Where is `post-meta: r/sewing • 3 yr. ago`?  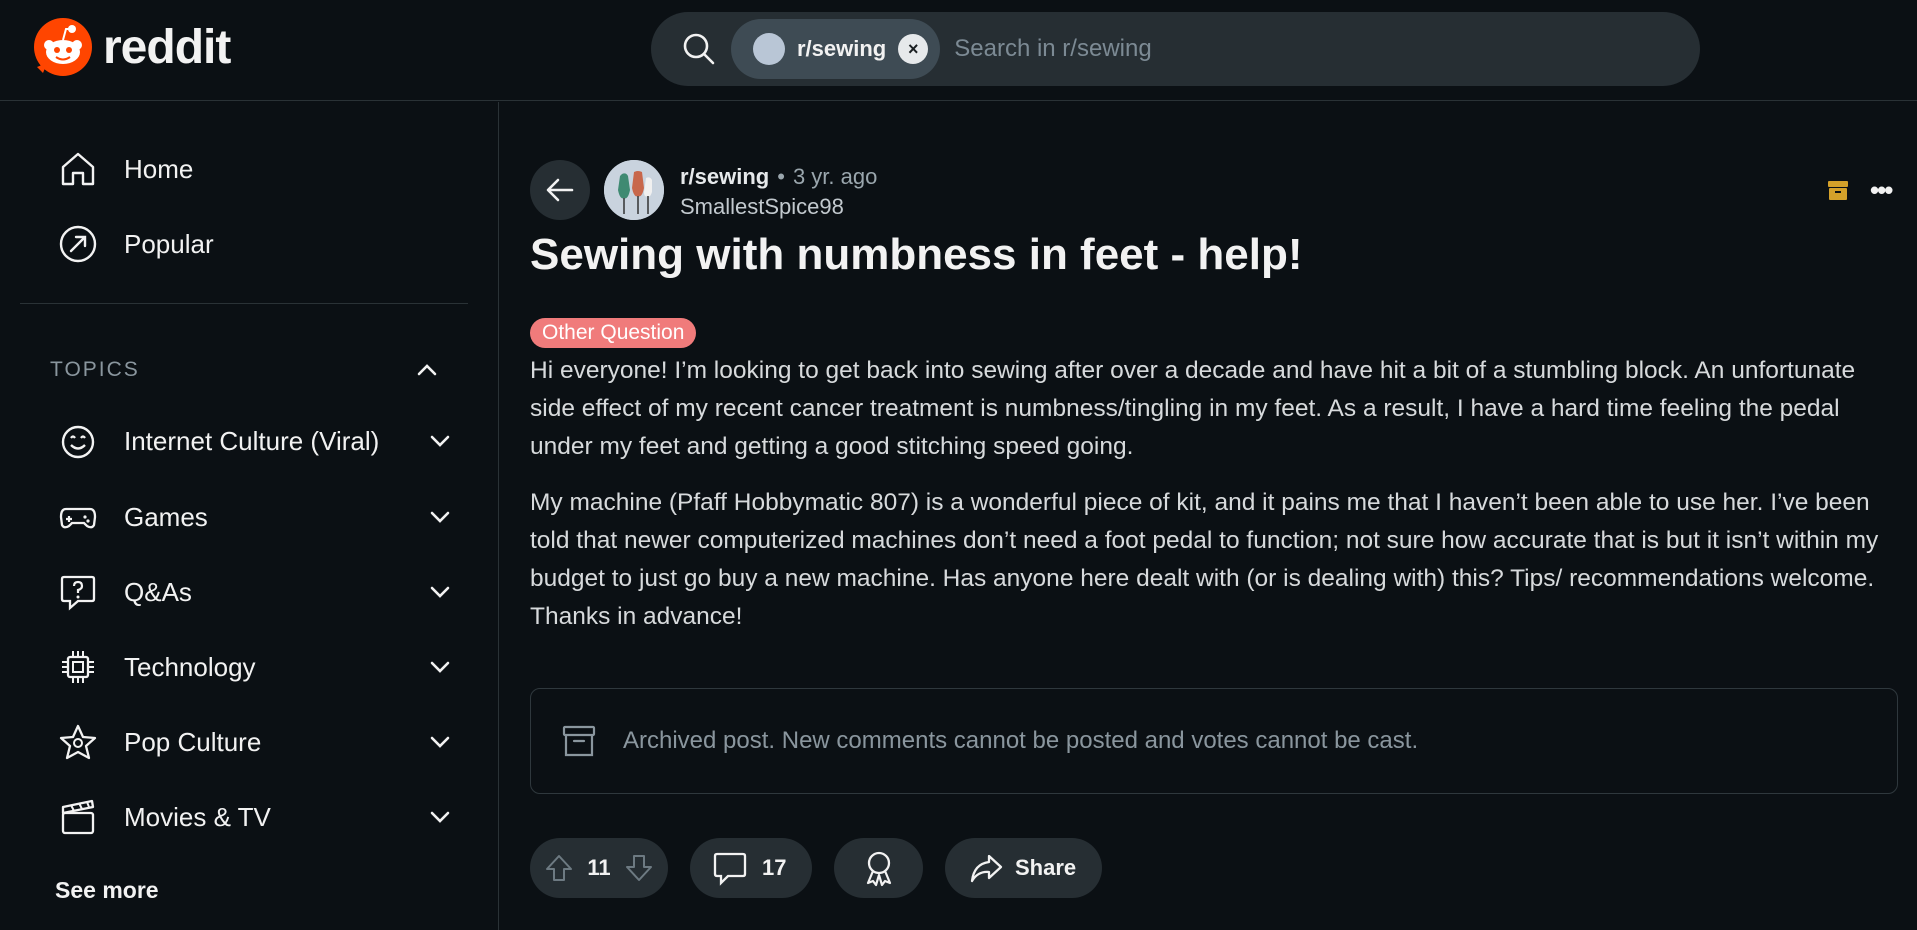
post-meta: r/sewing • 3 yr. ago is located at coordinates (778, 177).